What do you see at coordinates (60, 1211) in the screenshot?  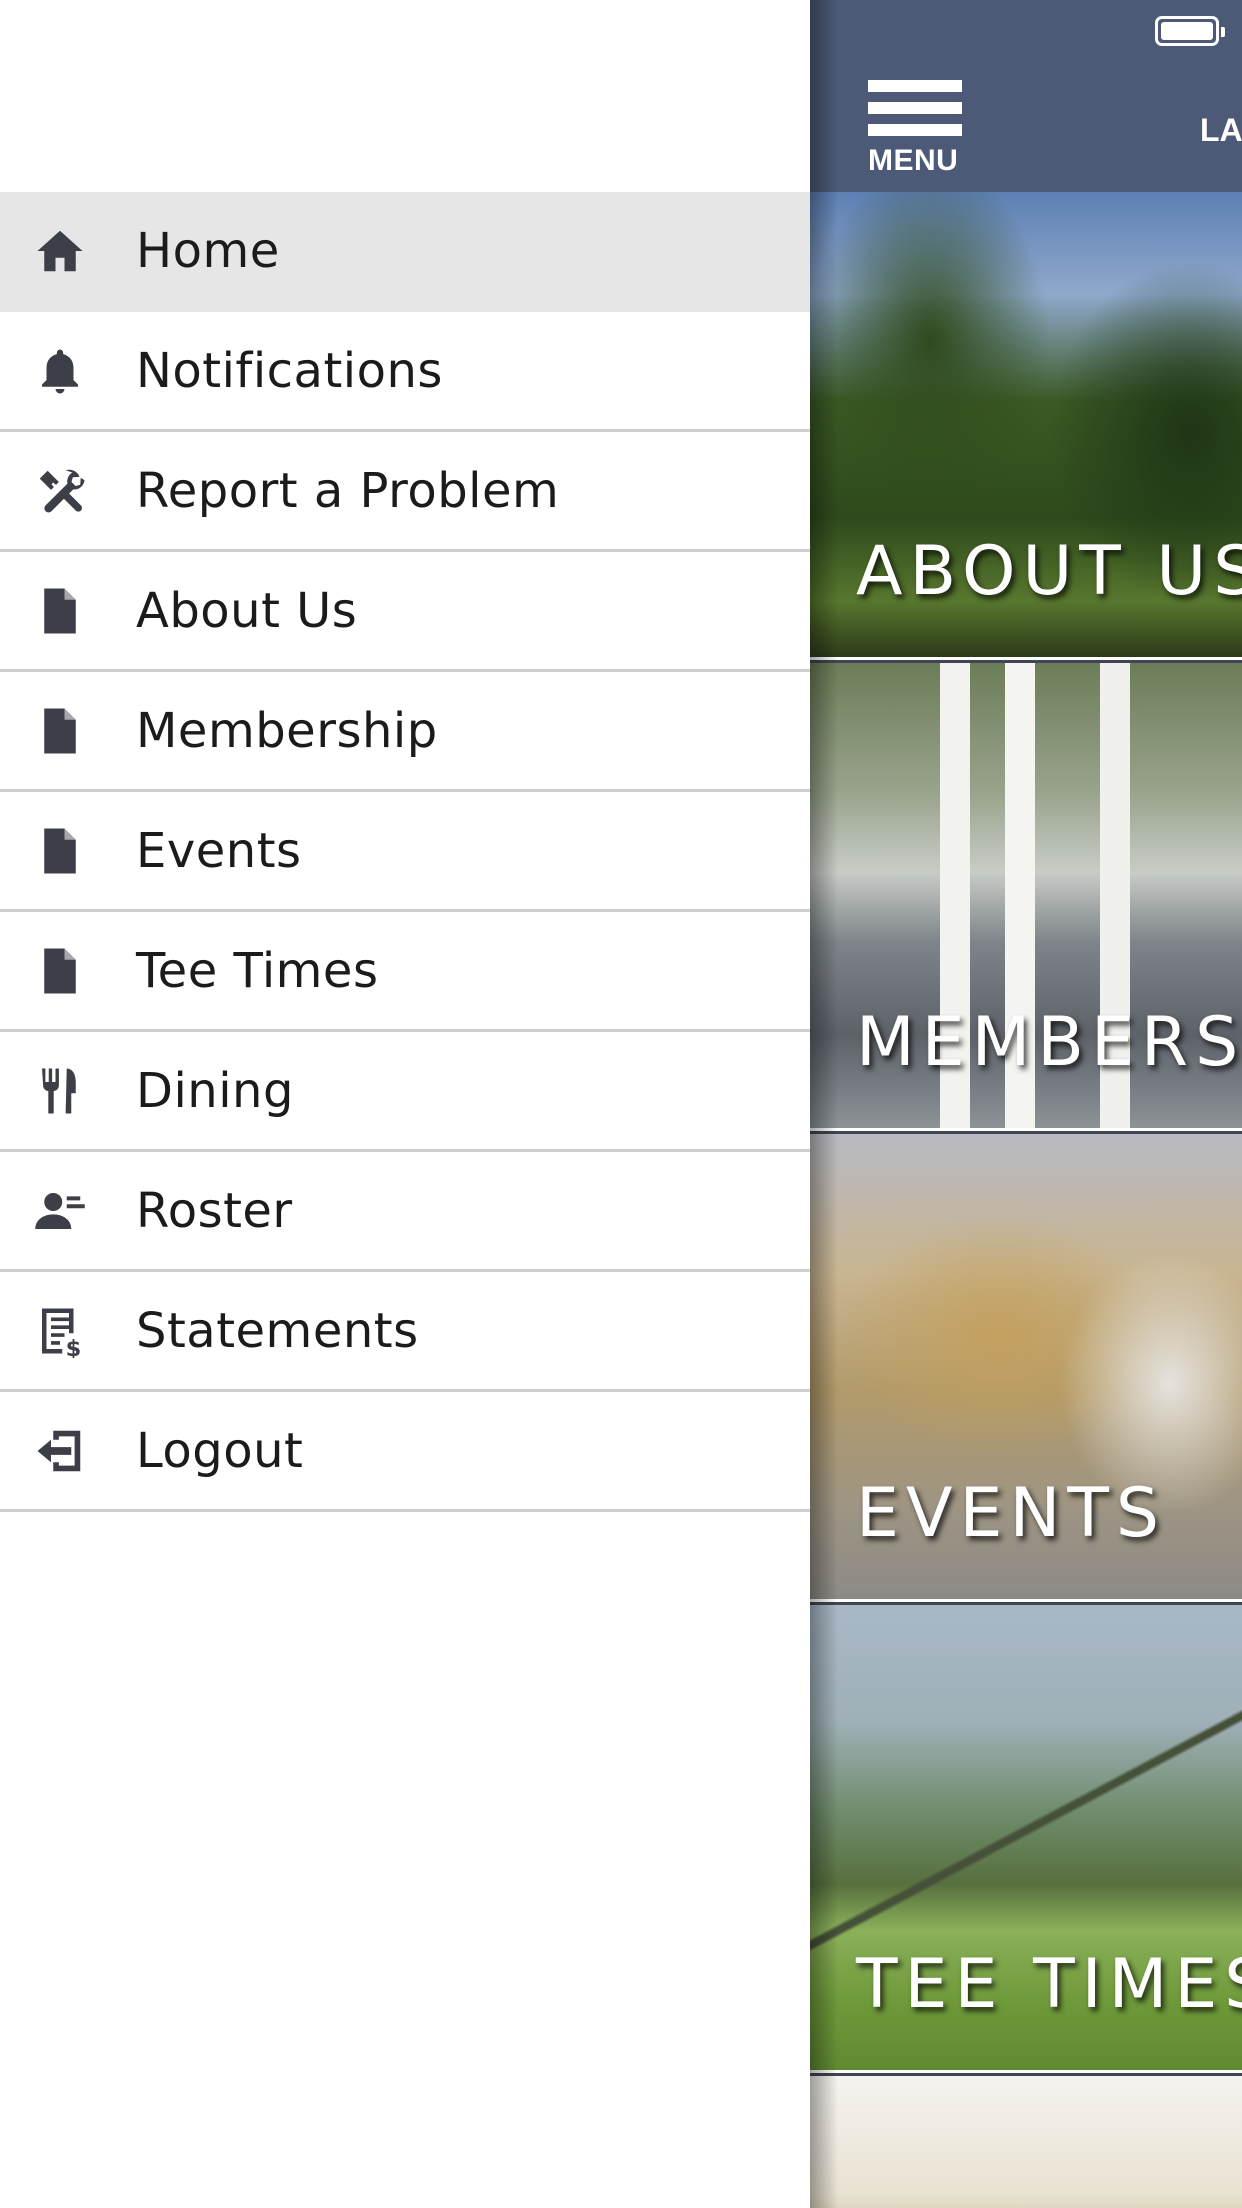 I see `roster-icon` at bounding box center [60, 1211].